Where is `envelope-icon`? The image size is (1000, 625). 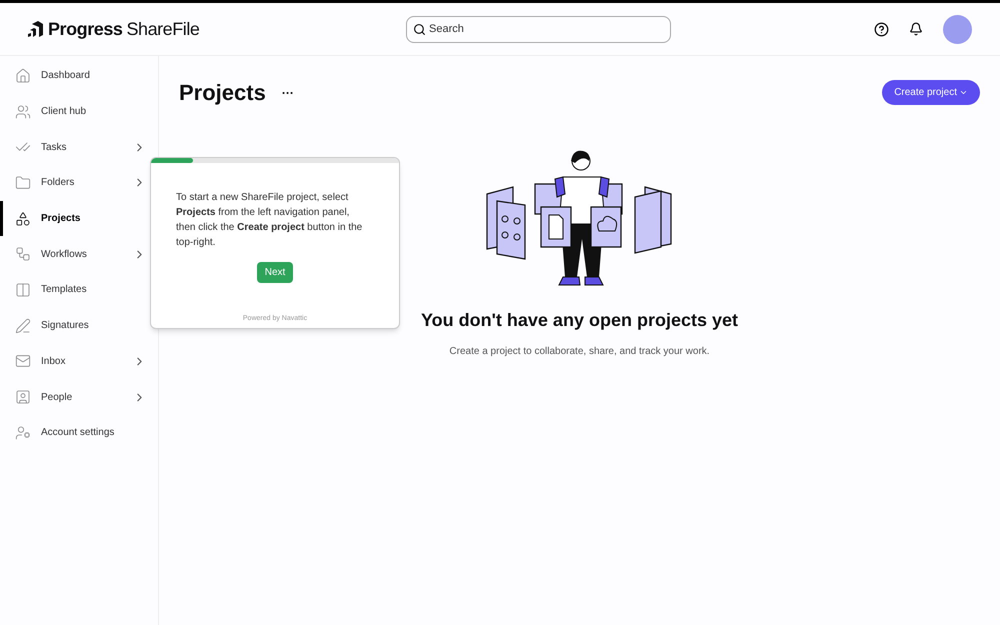 envelope-icon is located at coordinates (23, 361).